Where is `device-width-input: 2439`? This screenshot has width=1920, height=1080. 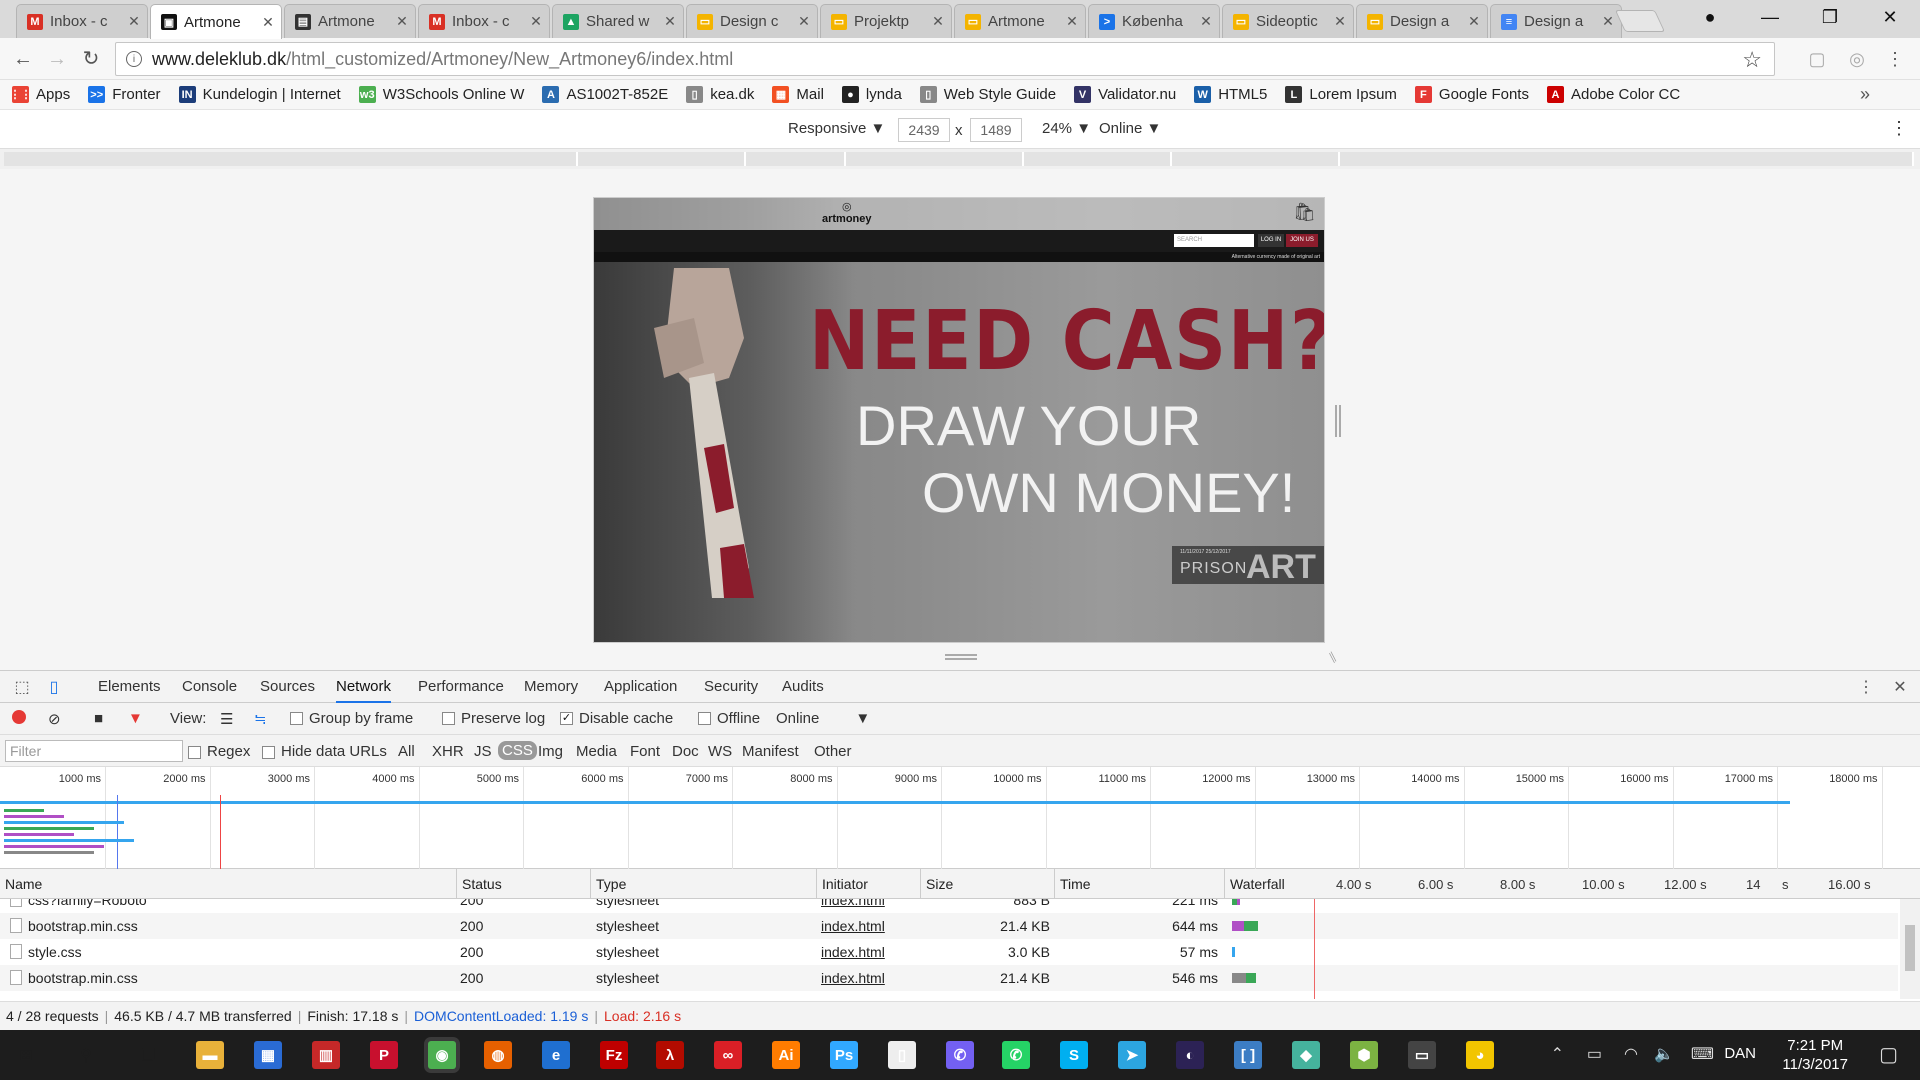 device-width-input: 2439 is located at coordinates (924, 130).